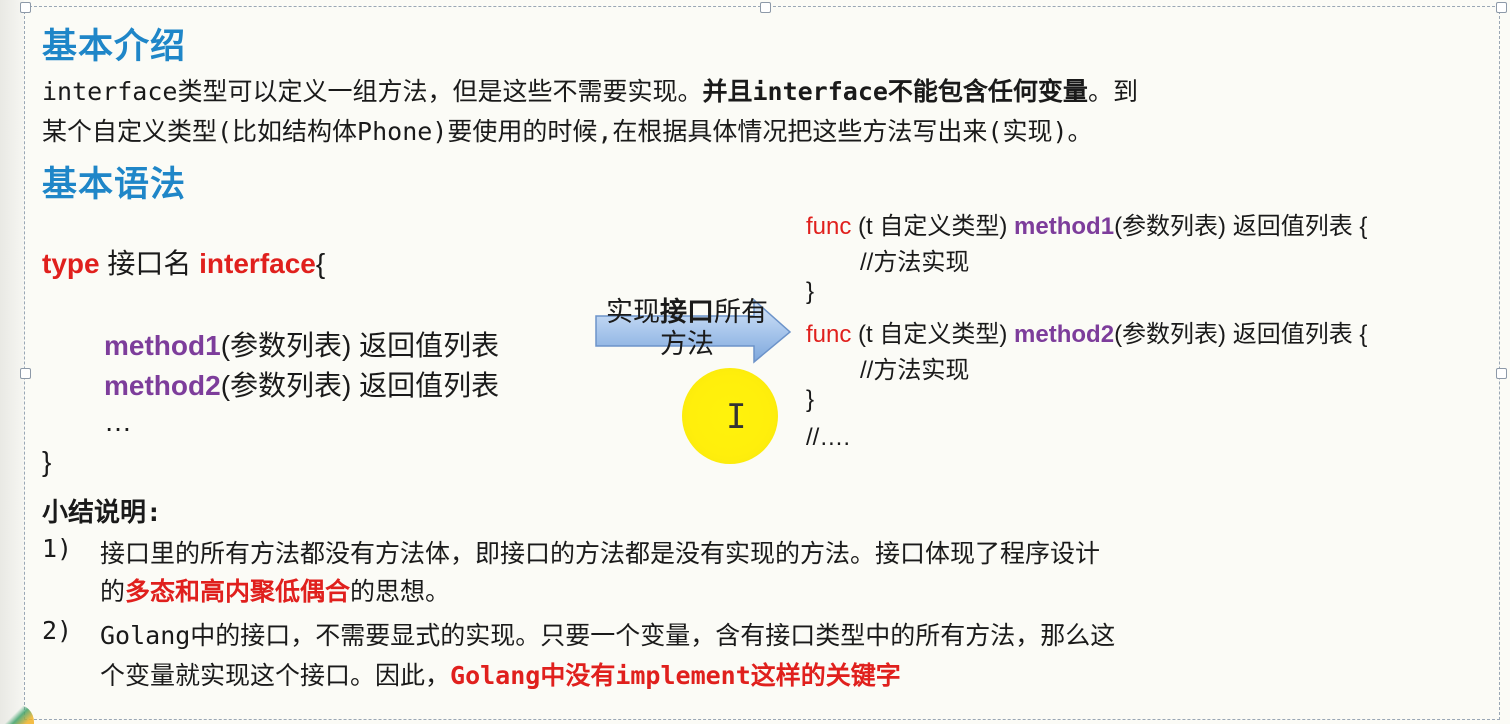  I want to click on method1-name: method1, so click(162, 345).